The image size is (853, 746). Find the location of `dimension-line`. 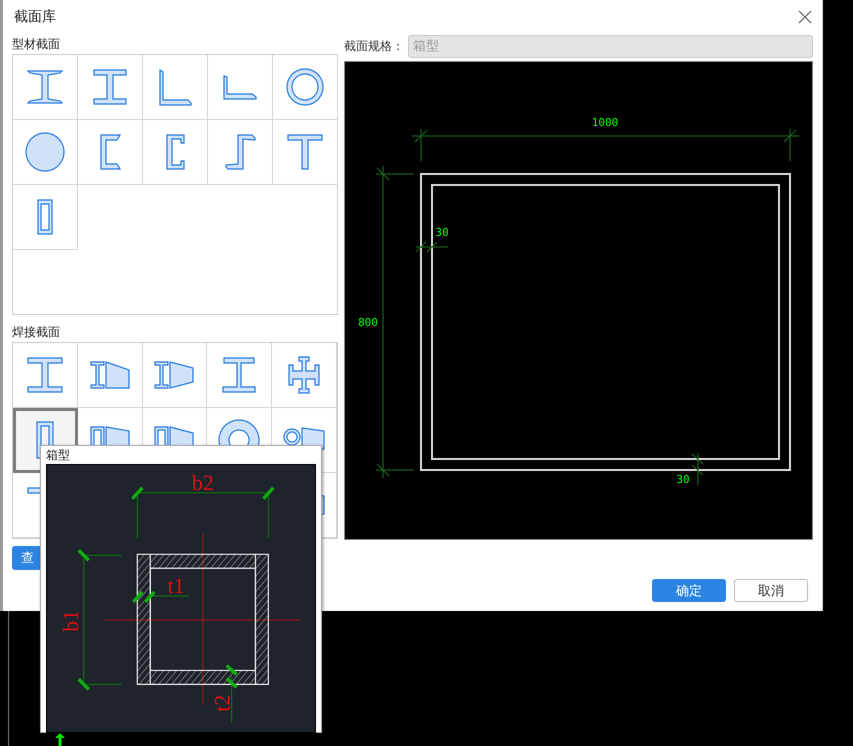

dimension-line is located at coordinates (698, 469).